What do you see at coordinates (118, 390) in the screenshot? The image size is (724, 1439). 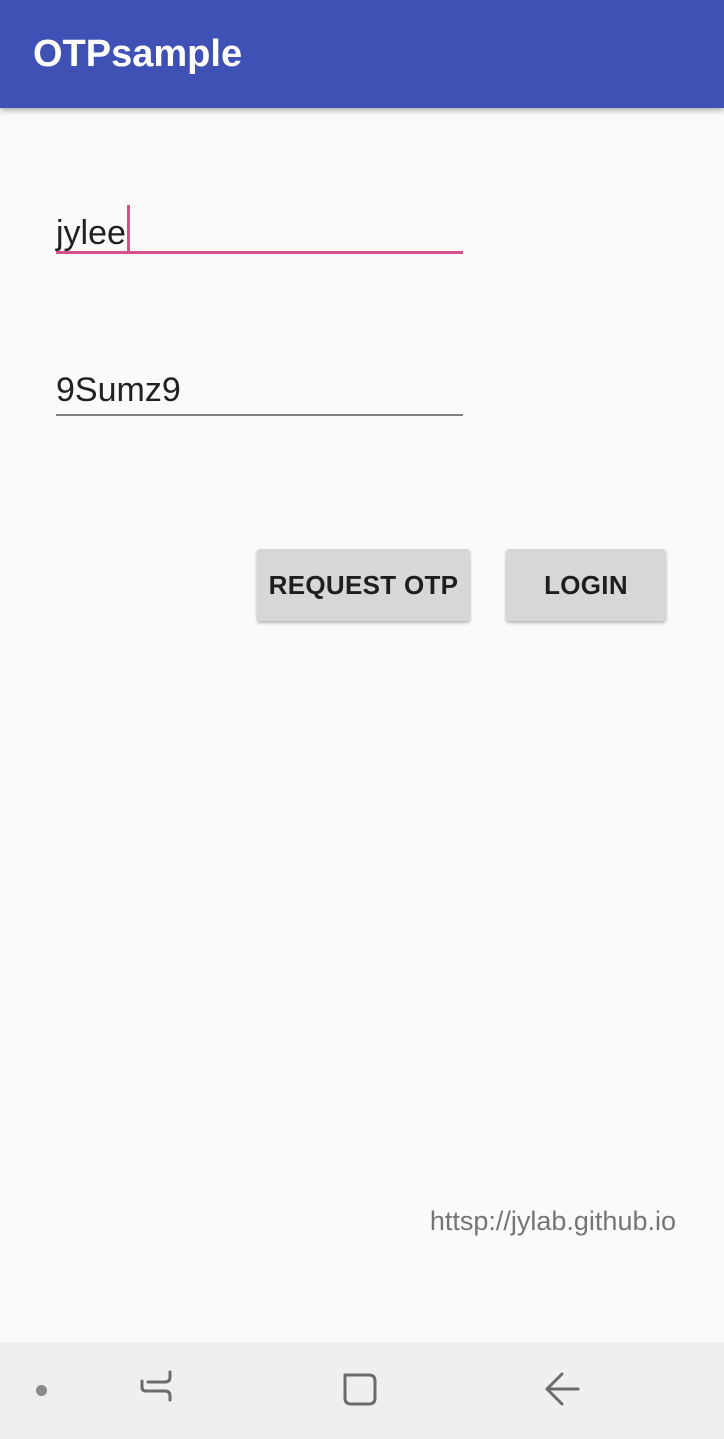 I see `otp-input: 9Sumz9` at bounding box center [118, 390].